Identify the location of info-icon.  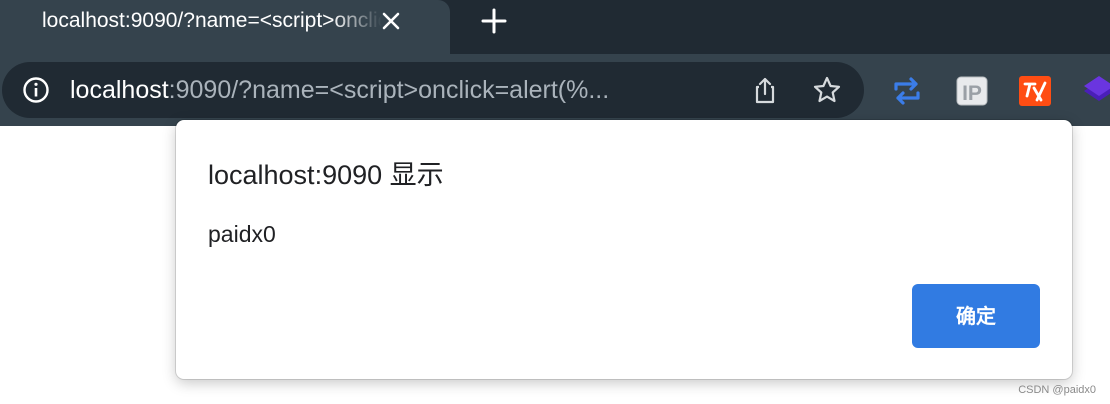
(36, 90).